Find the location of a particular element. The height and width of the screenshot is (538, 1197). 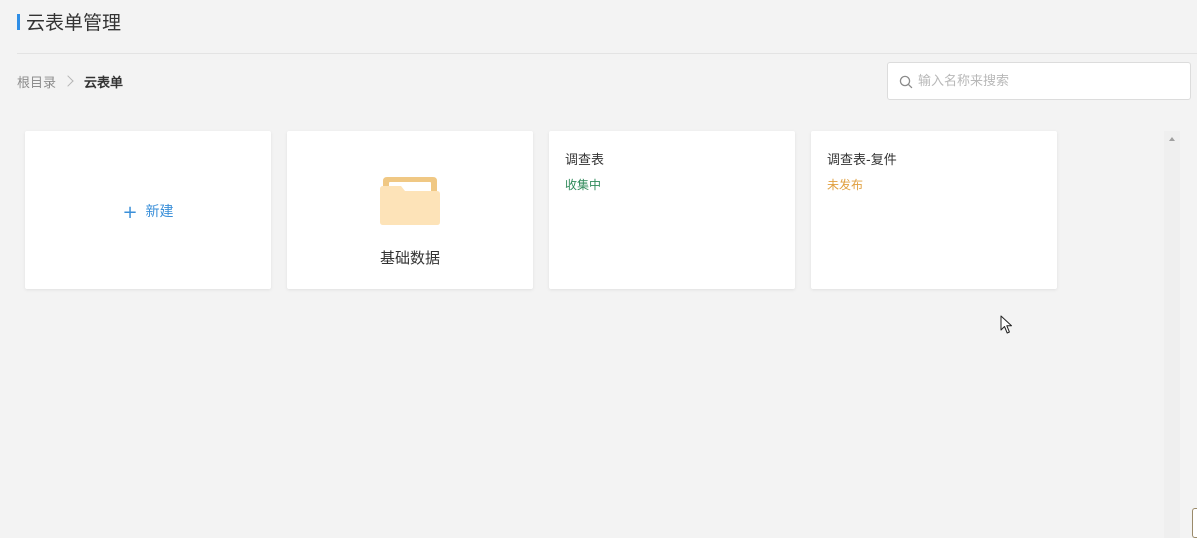

folder-icon is located at coordinates (410, 201).